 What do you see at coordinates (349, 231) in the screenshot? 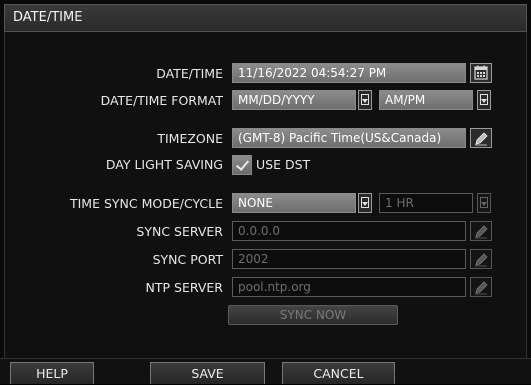
I see `sync-server-field: 0.0.0.0` at bounding box center [349, 231].